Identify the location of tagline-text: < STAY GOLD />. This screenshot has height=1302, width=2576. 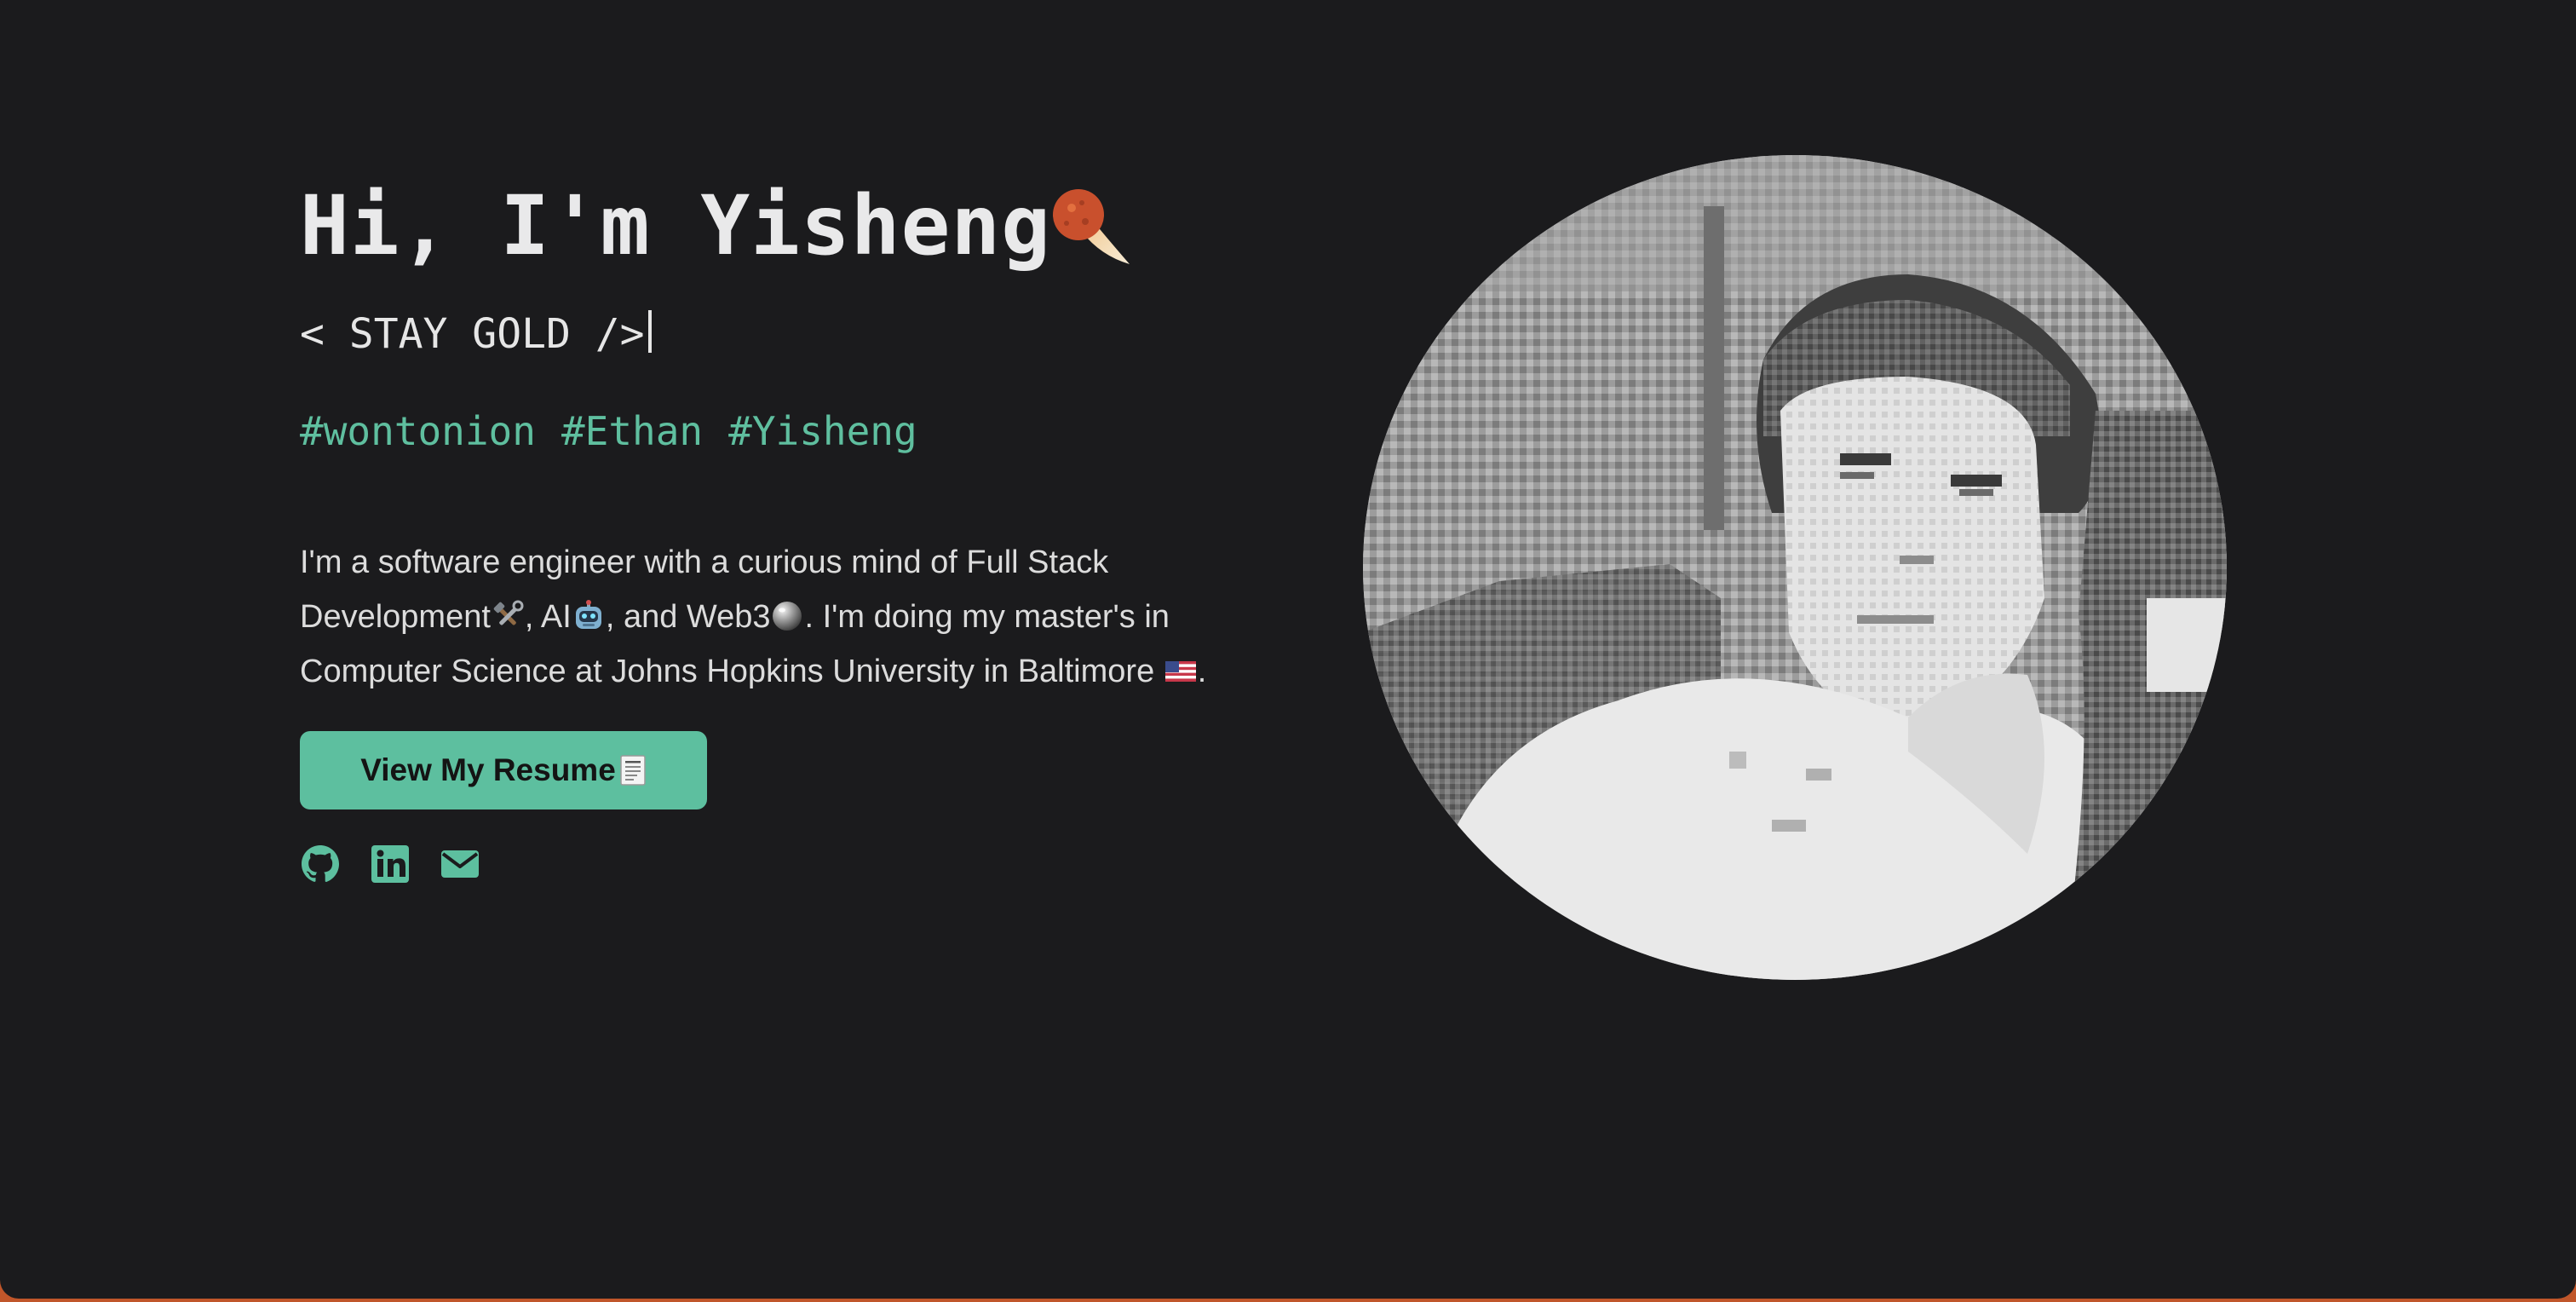
(473, 334).